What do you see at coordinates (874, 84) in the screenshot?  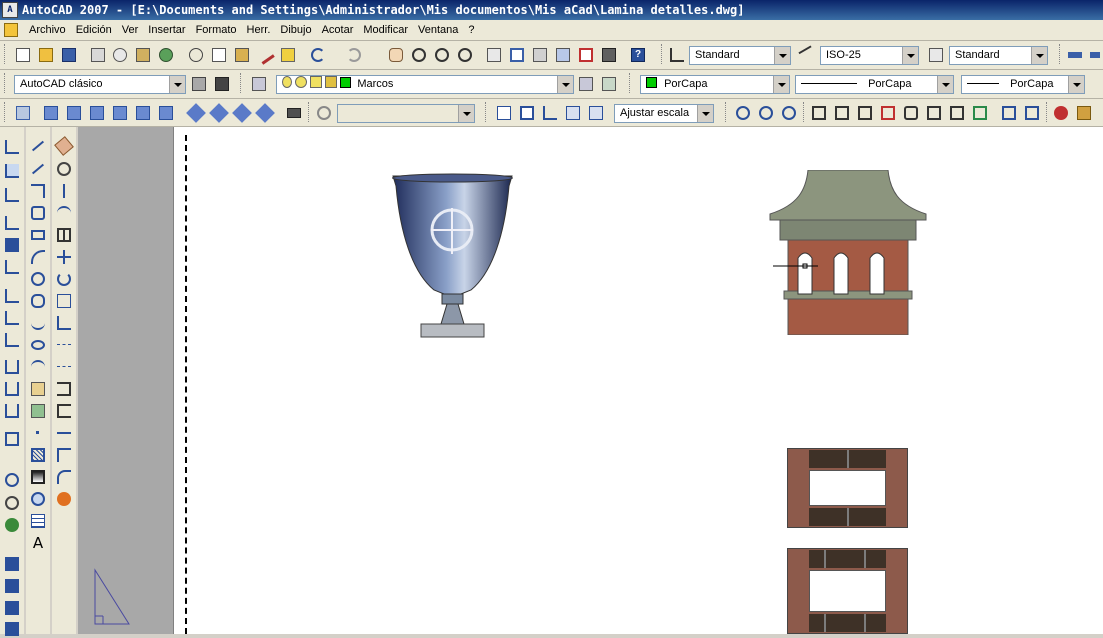 I see `linetype-dropdown: PorCapa` at bounding box center [874, 84].